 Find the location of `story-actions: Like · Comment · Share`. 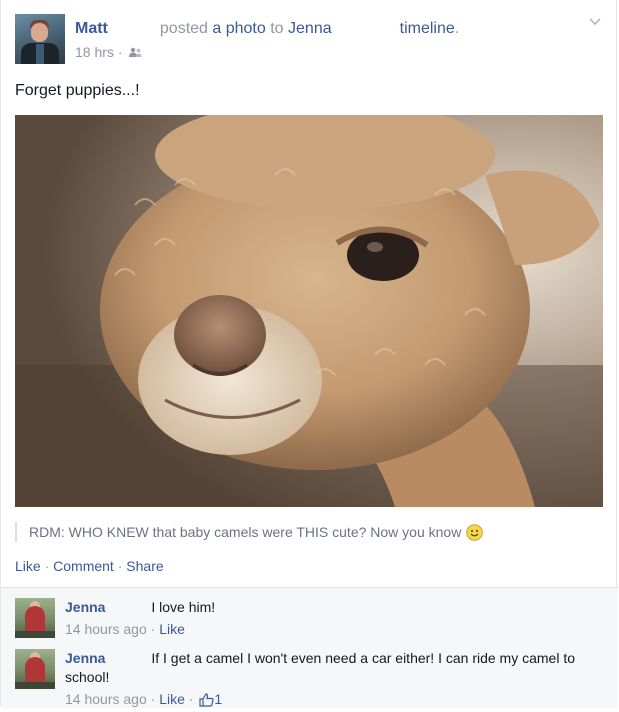

story-actions: Like · Comment · Share is located at coordinates (89, 566).